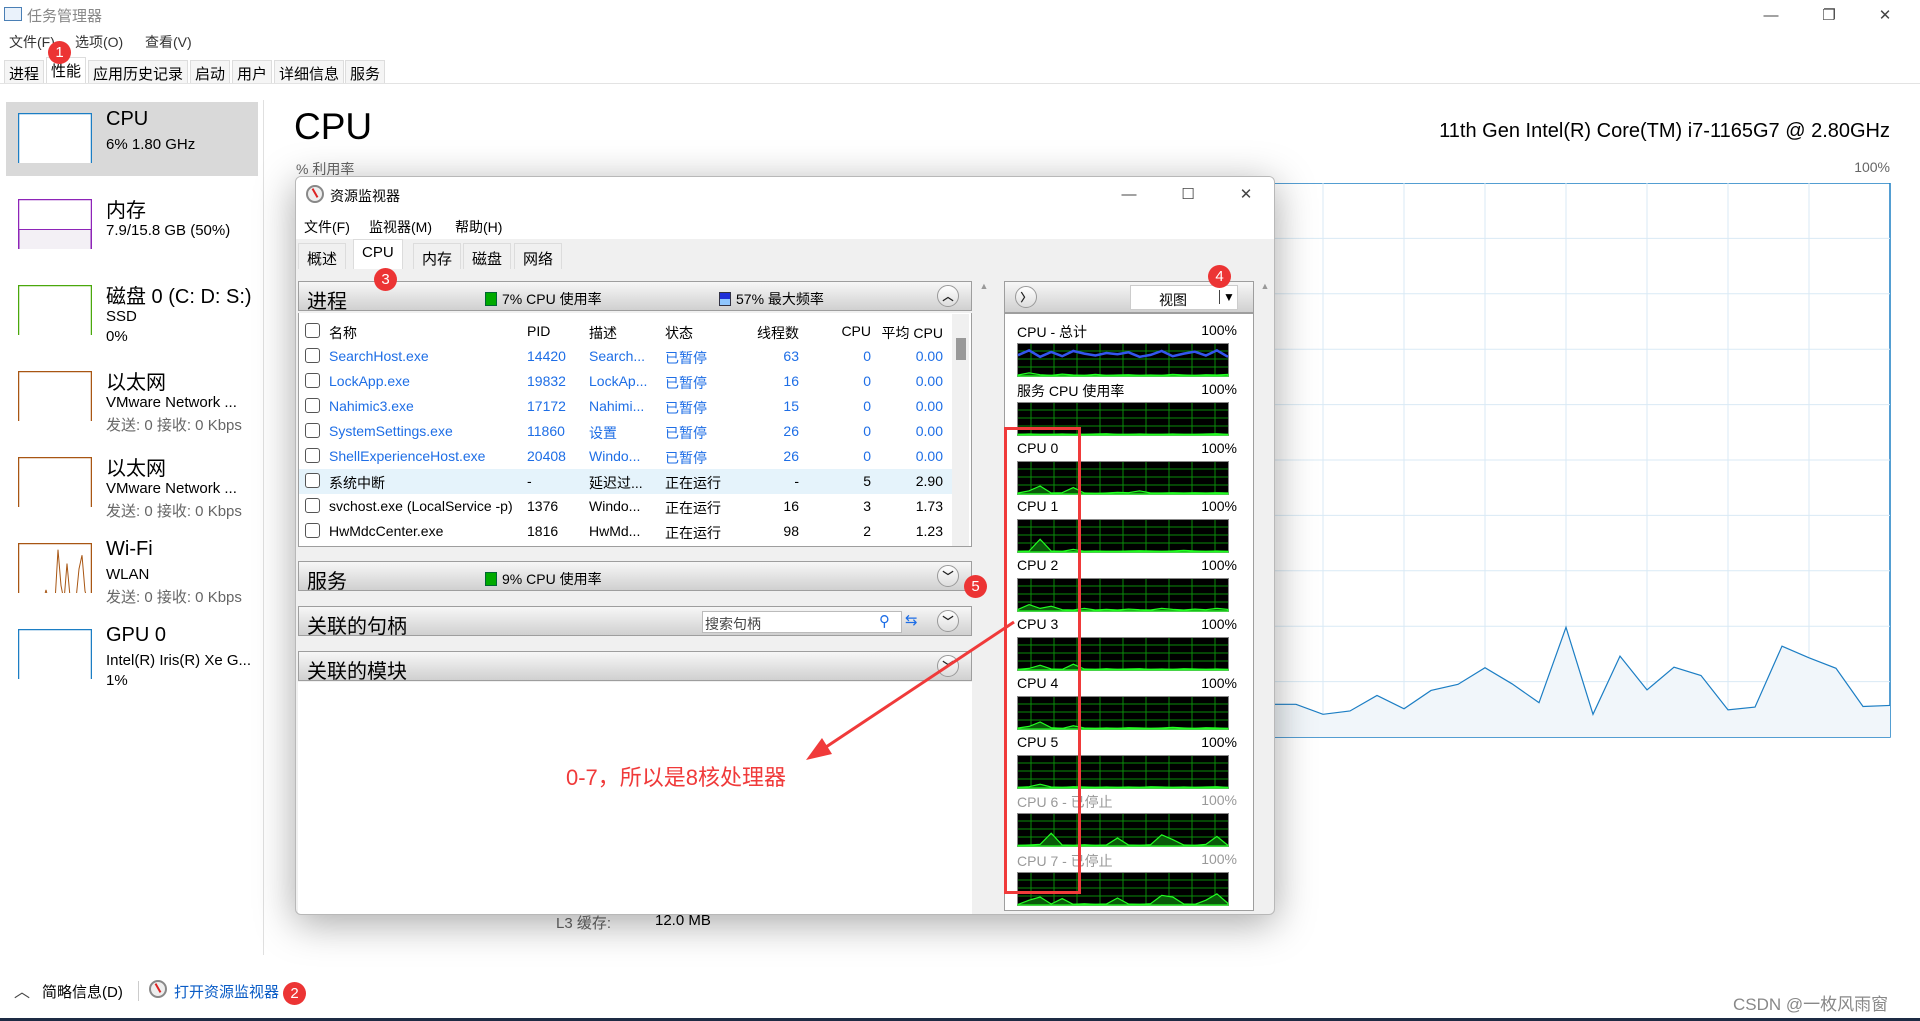  I want to click on annotation-badge: 3, so click(385, 279).